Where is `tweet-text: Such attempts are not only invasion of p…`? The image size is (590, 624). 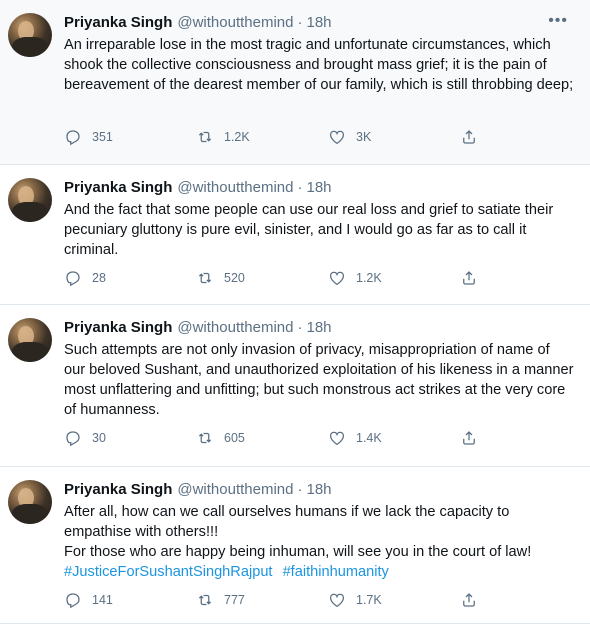 tweet-text: Such attempts are not only invasion of p… is located at coordinates (319, 380).